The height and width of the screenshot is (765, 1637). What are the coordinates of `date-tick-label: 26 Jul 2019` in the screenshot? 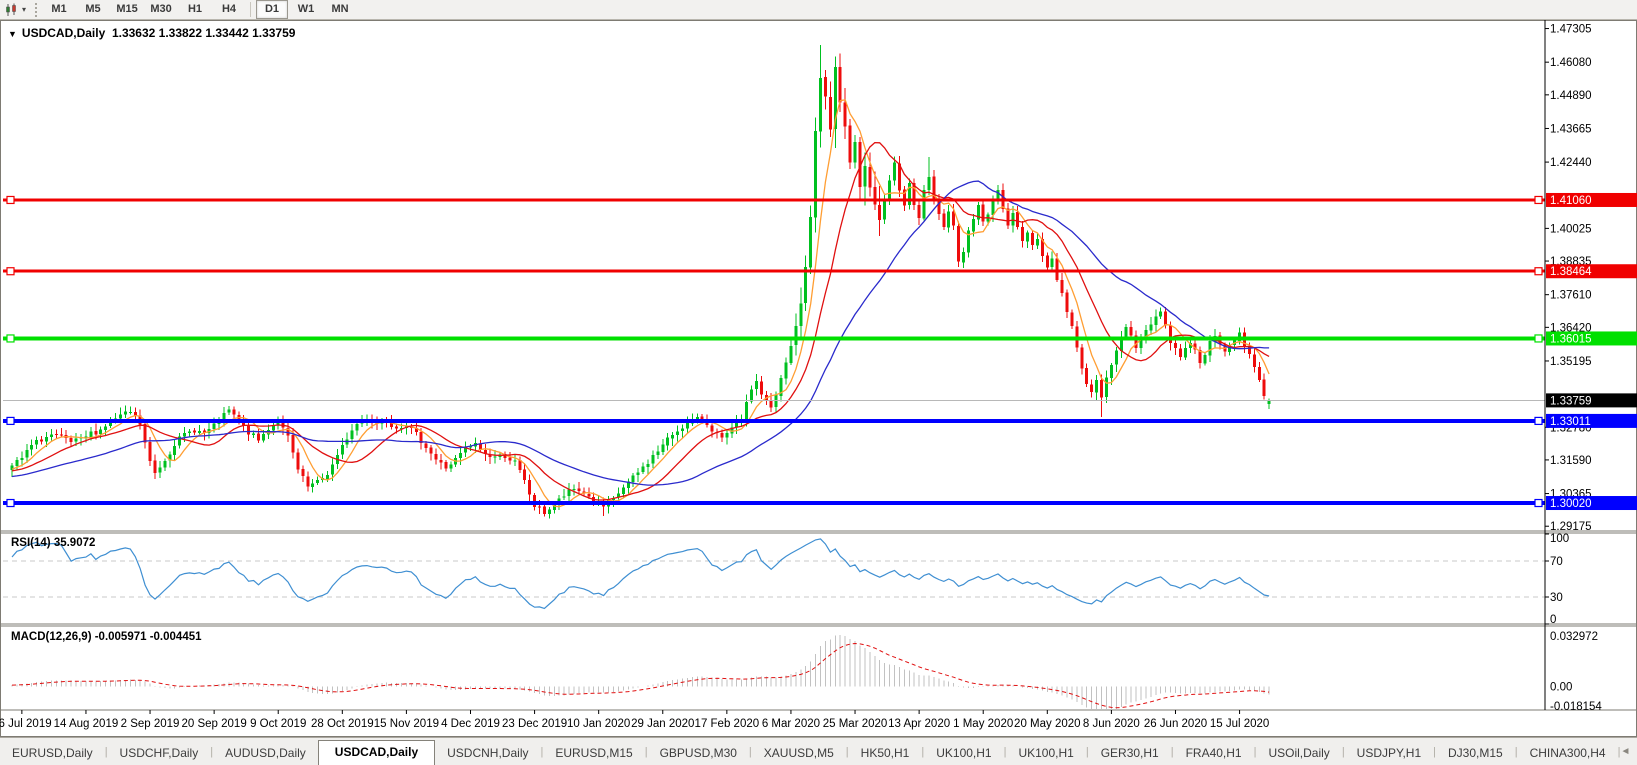 It's located at (26, 724).